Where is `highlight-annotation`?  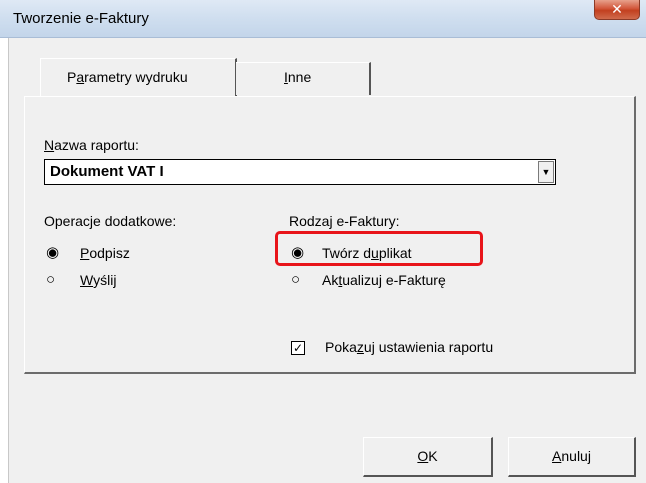 highlight-annotation is located at coordinates (379, 248).